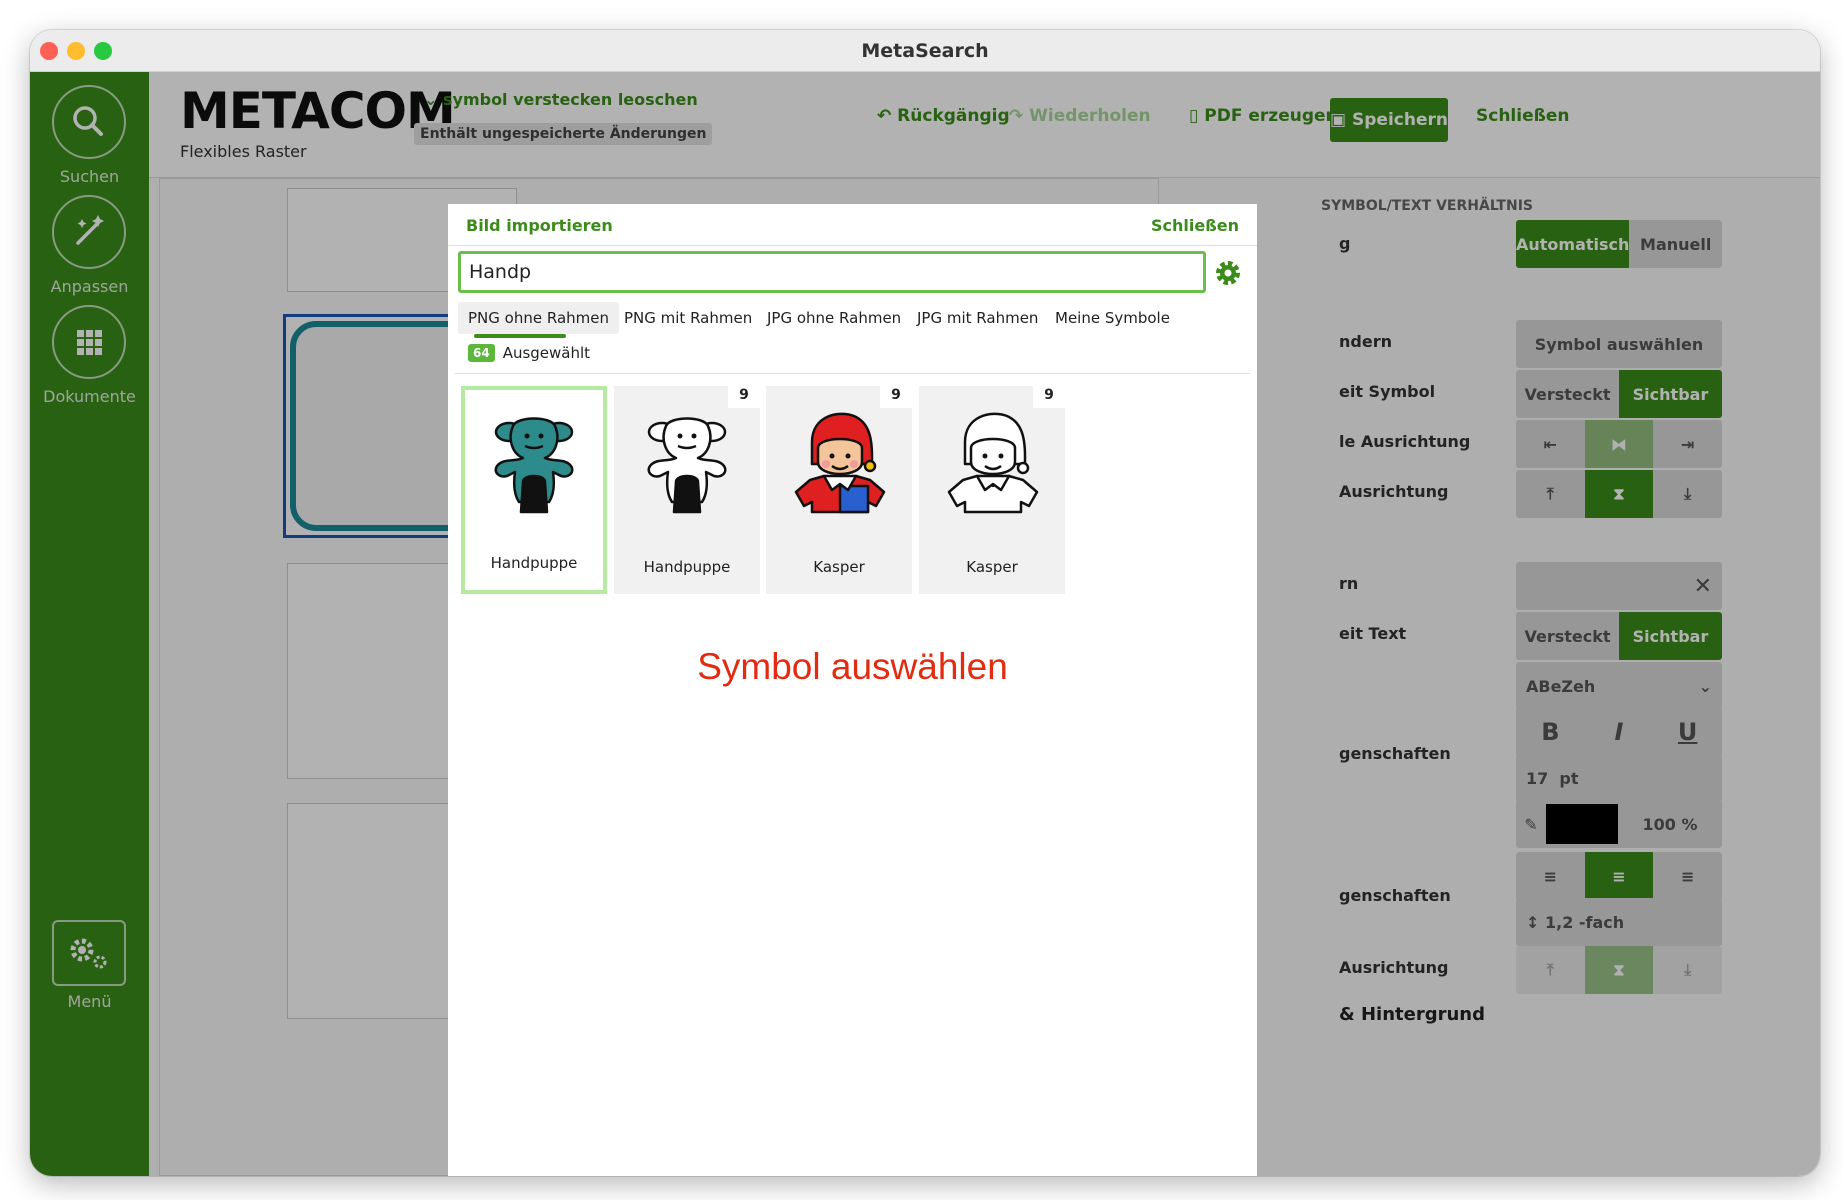 This screenshot has height=1200, width=1842. I want to click on tab-png-no-frame: PNG ohne Rahmen, so click(538, 320).